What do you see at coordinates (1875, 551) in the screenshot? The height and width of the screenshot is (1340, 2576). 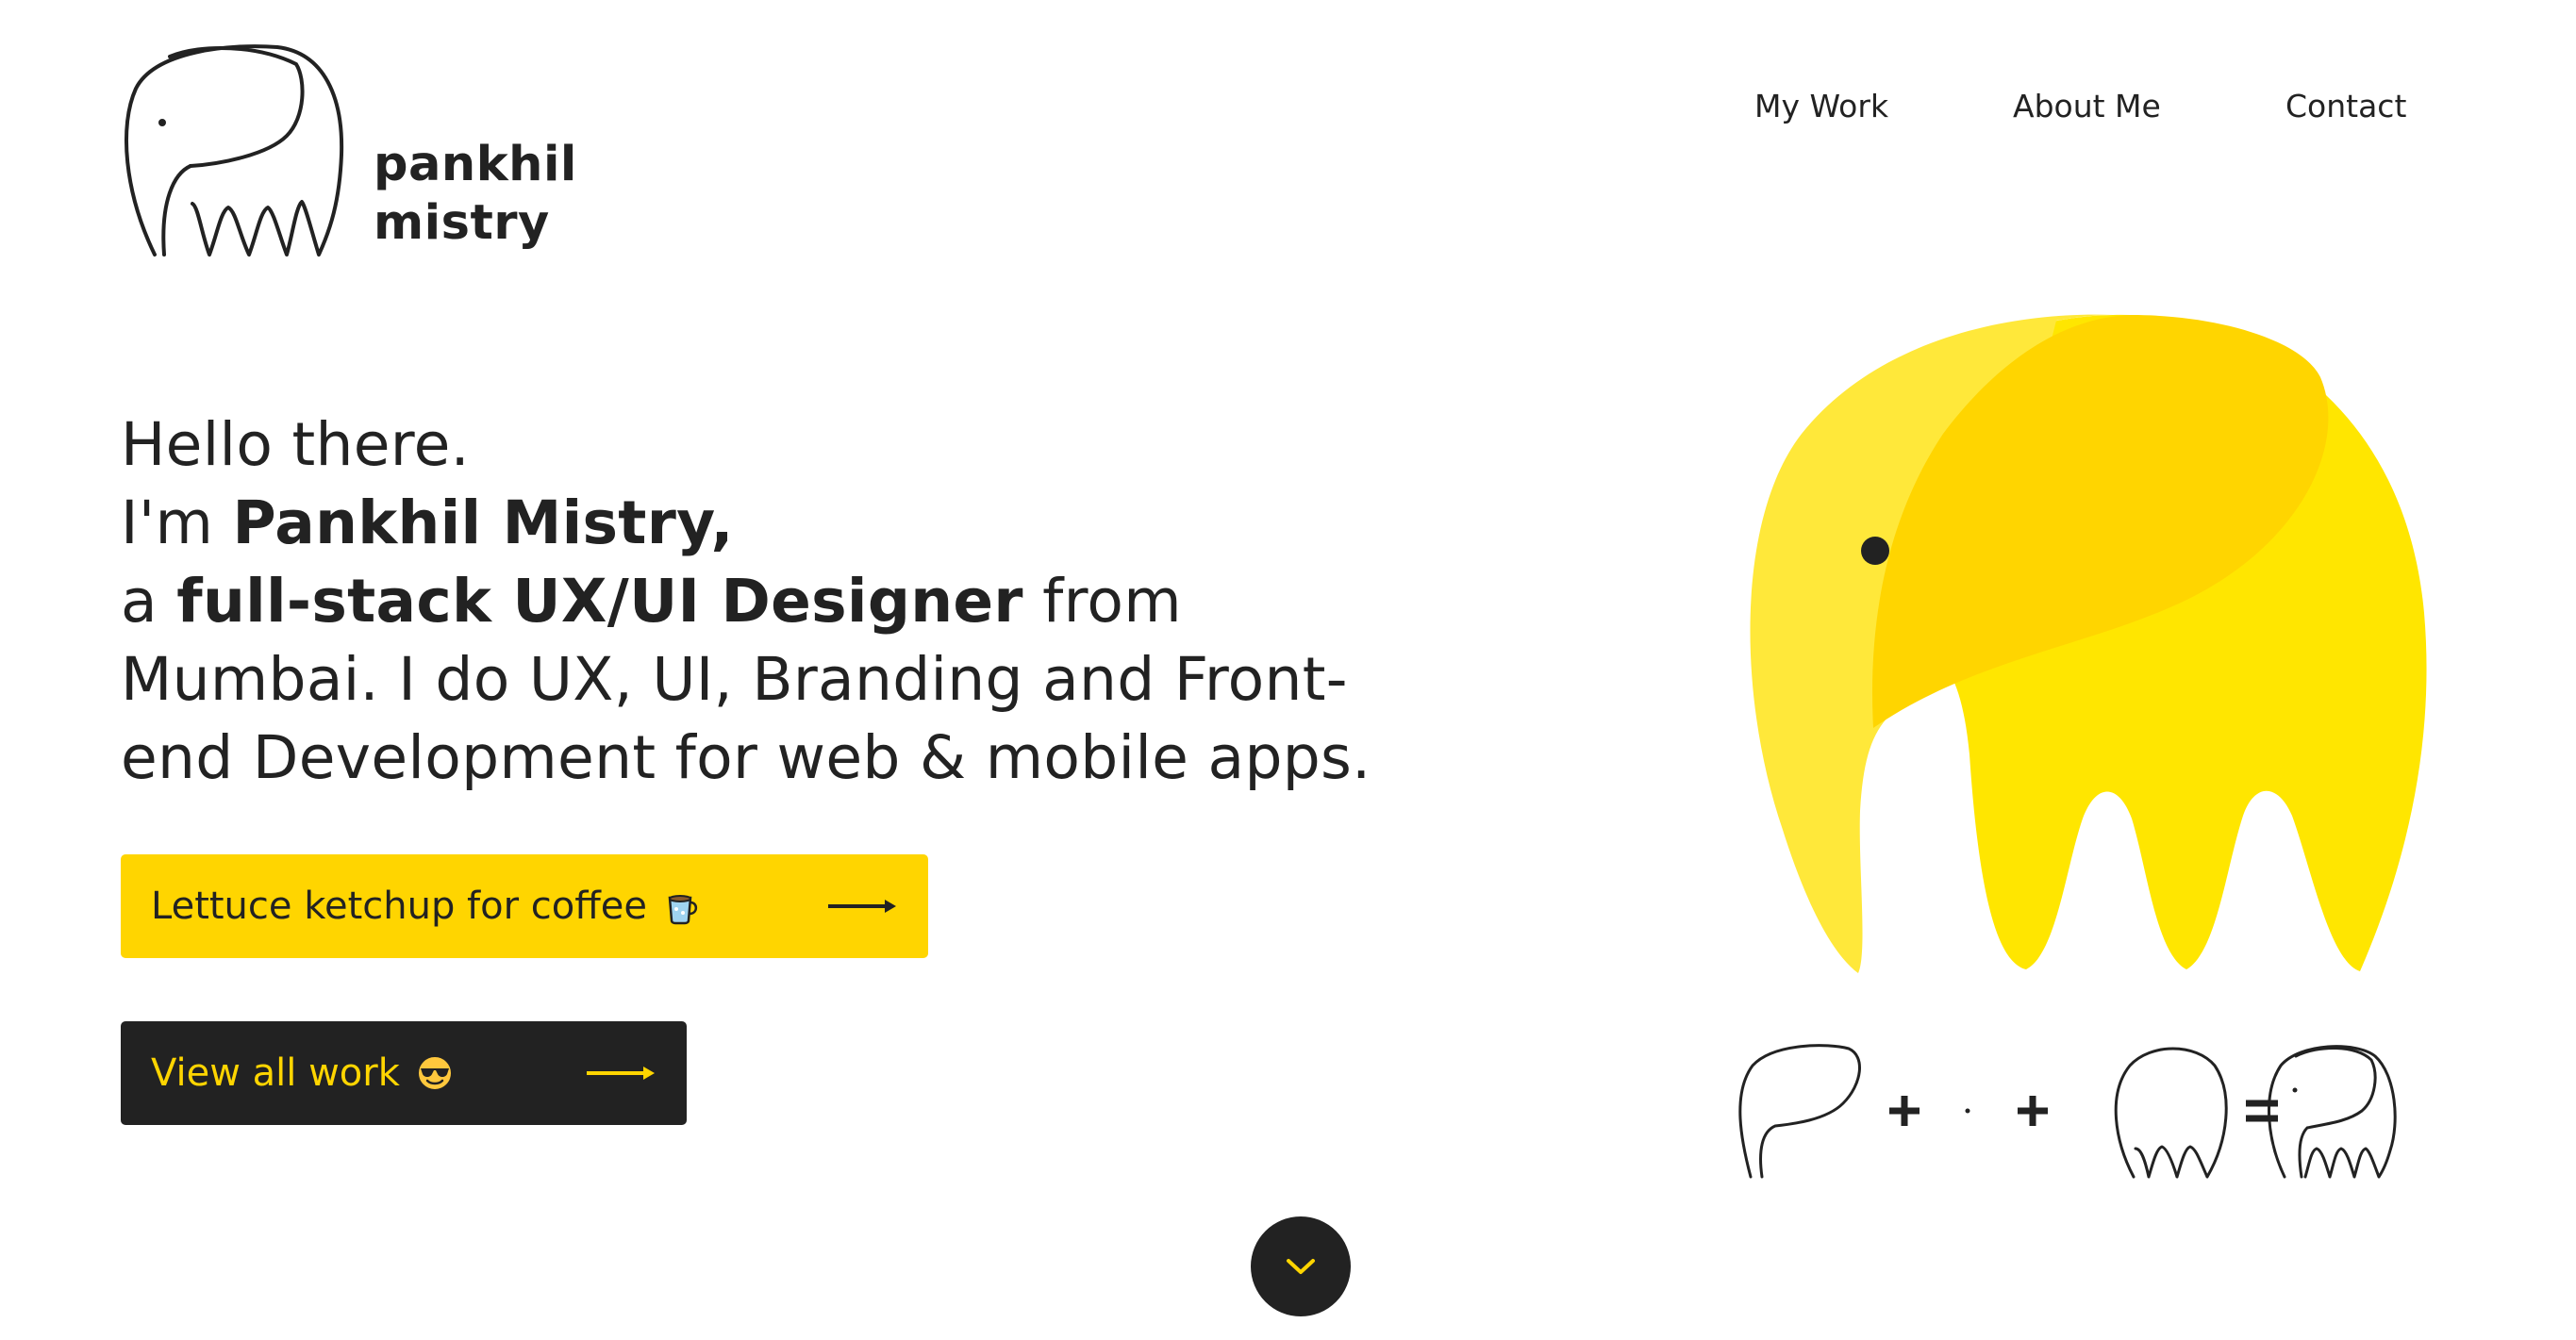 I see `elephant-eye-icon` at bounding box center [1875, 551].